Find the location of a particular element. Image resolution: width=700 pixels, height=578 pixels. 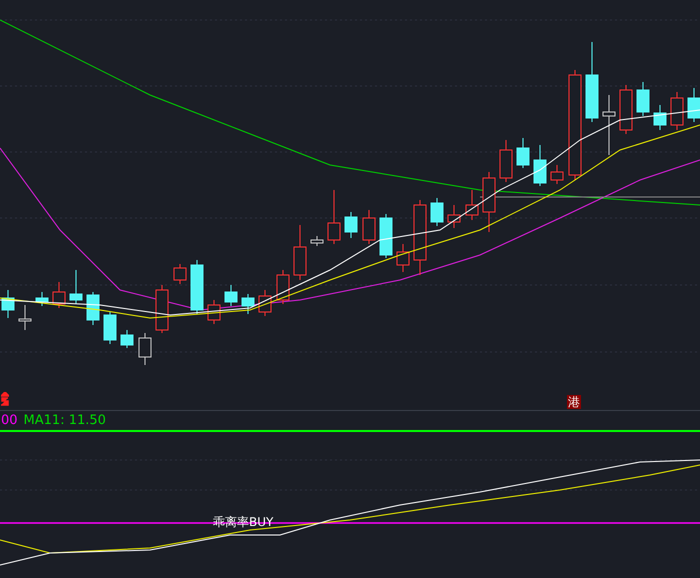

indicator-legend: MA11: 11.50 is located at coordinates (65, 420).